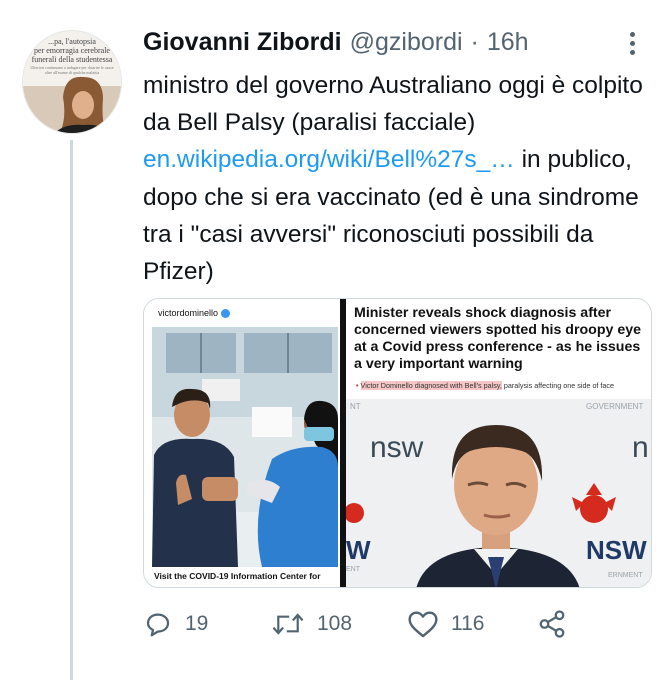  Describe the element at coordinates (397, 447) in the screenshot. I see `nsw-sign-text-left: nsw` at that location.